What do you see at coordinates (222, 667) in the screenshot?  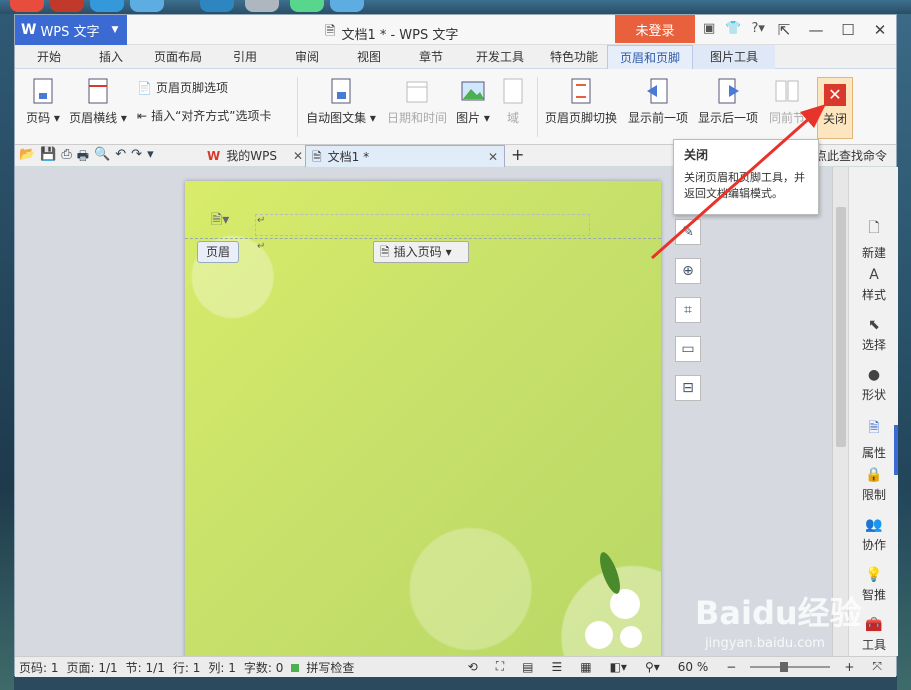 I see `status-col: 列: 1` at bounding box center [222, 667].